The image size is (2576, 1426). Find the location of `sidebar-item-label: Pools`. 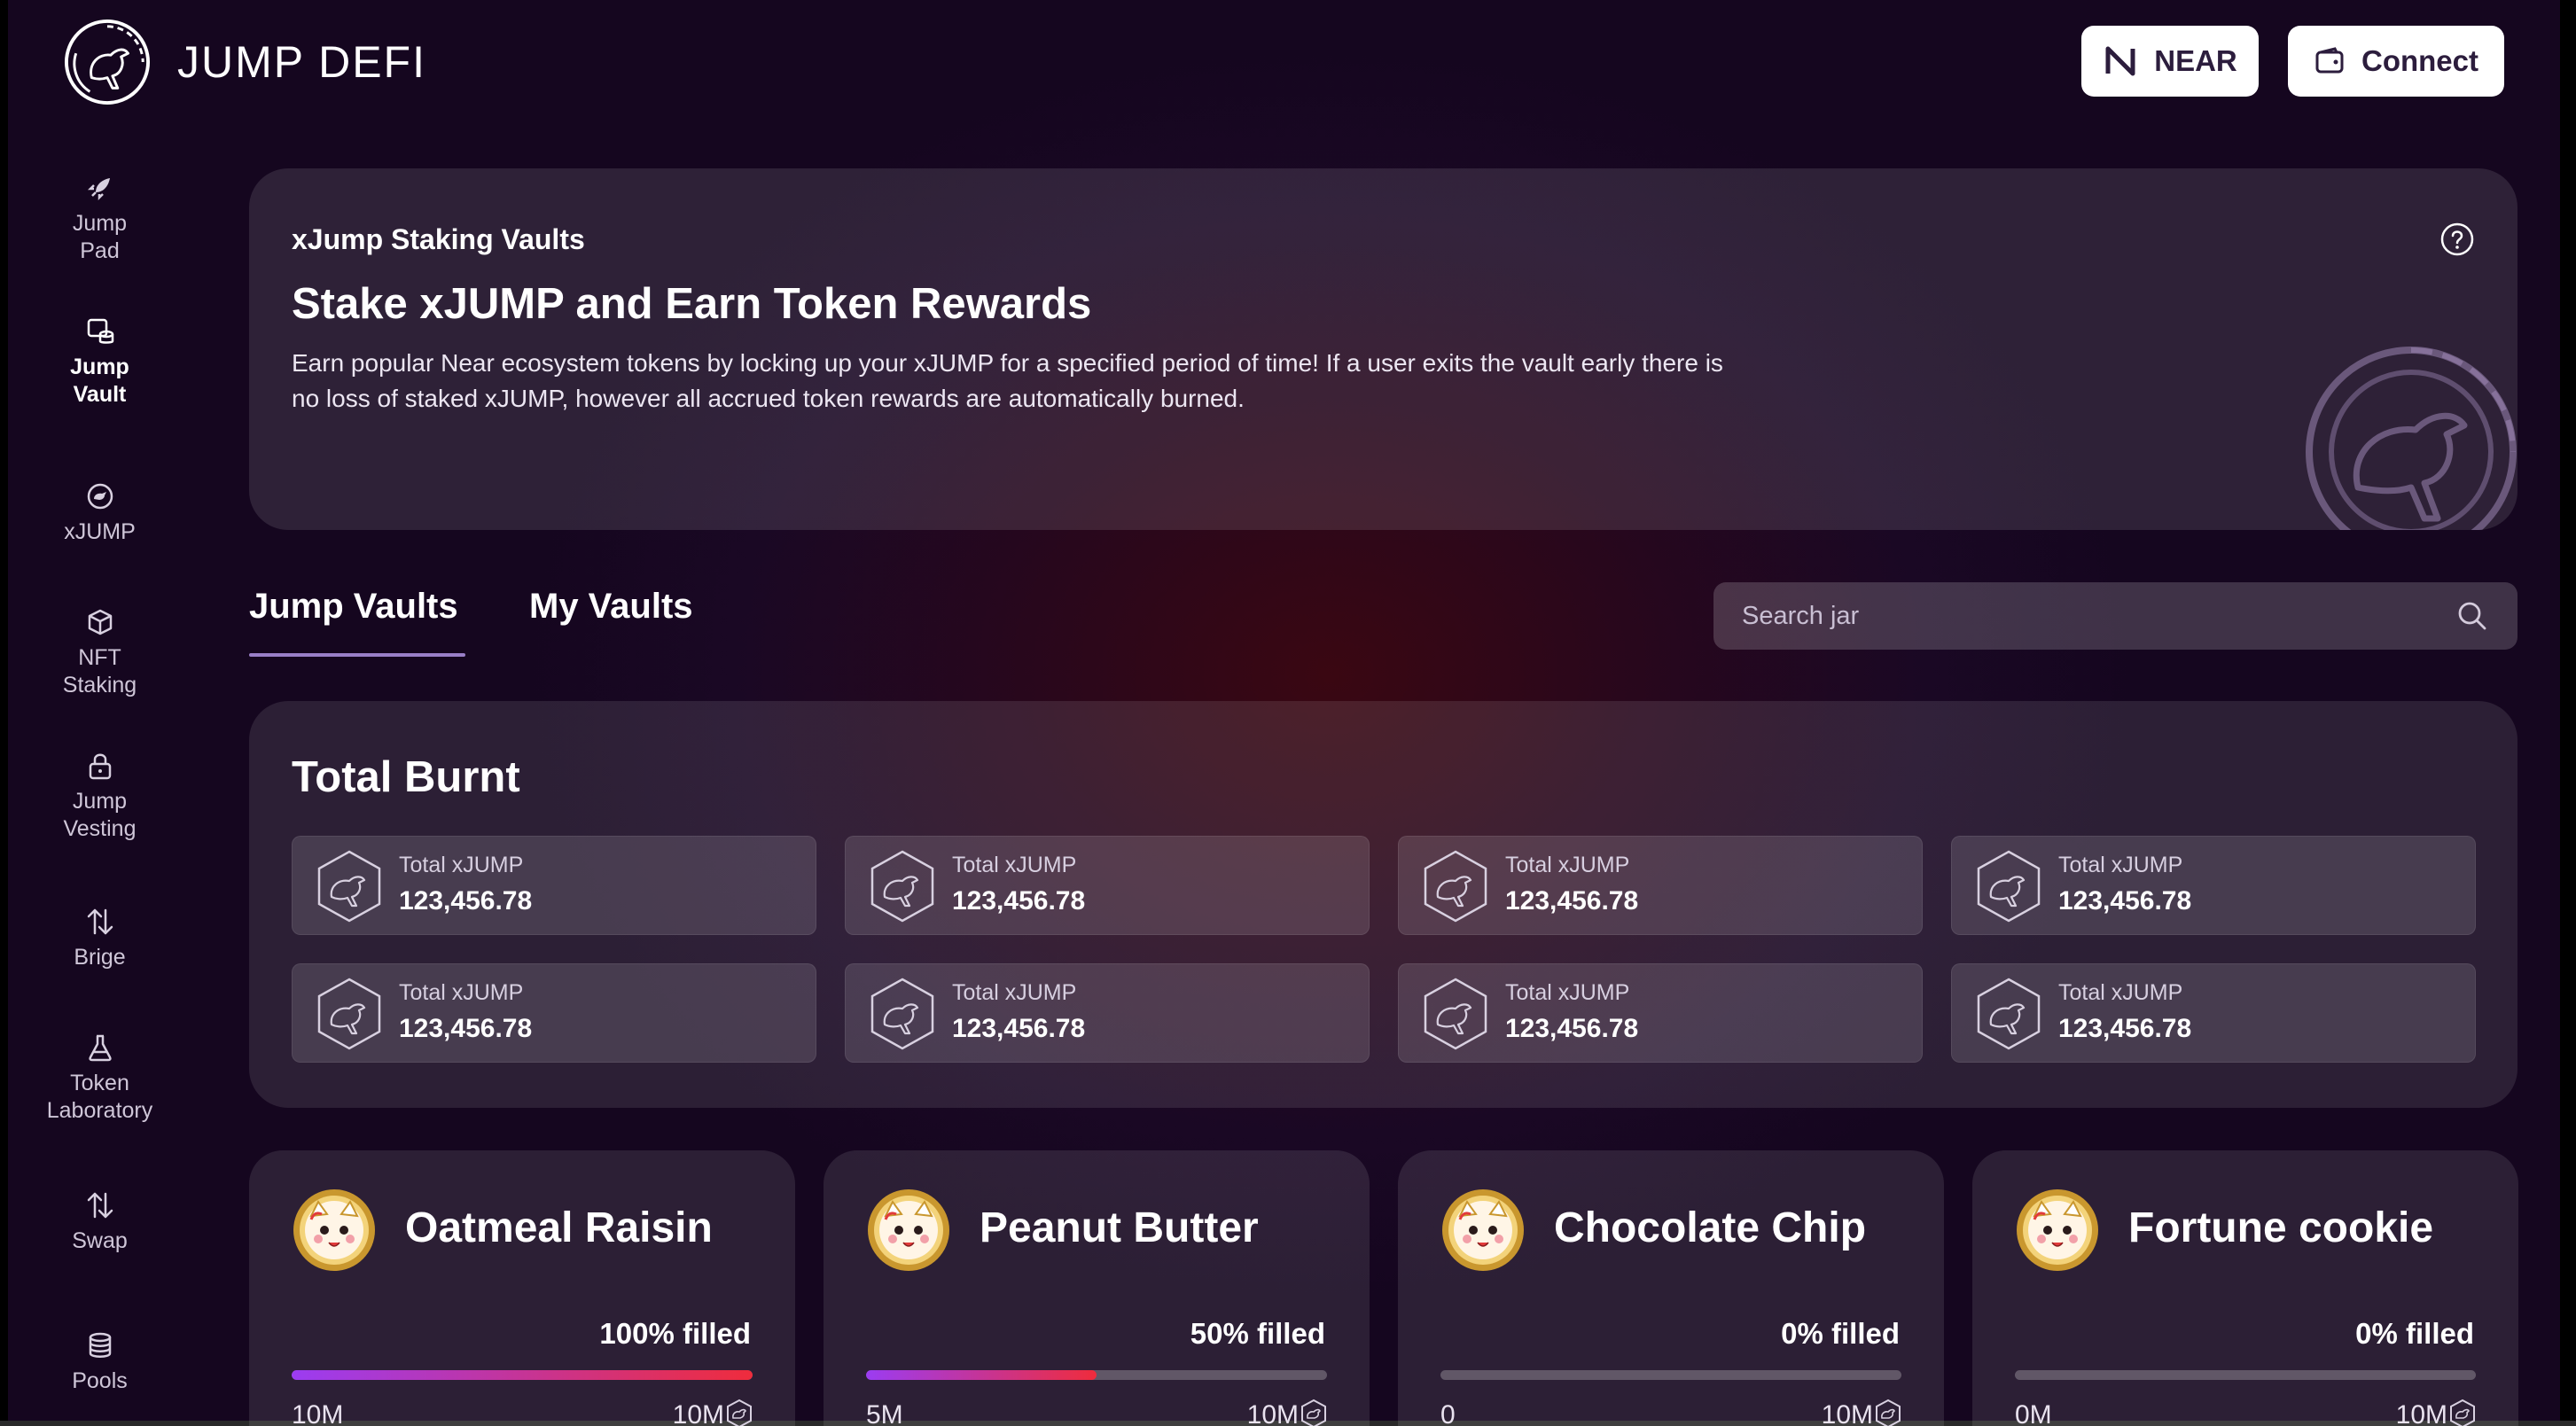

sidebar-item-label: Pools is located at coordinates (100, 1380).